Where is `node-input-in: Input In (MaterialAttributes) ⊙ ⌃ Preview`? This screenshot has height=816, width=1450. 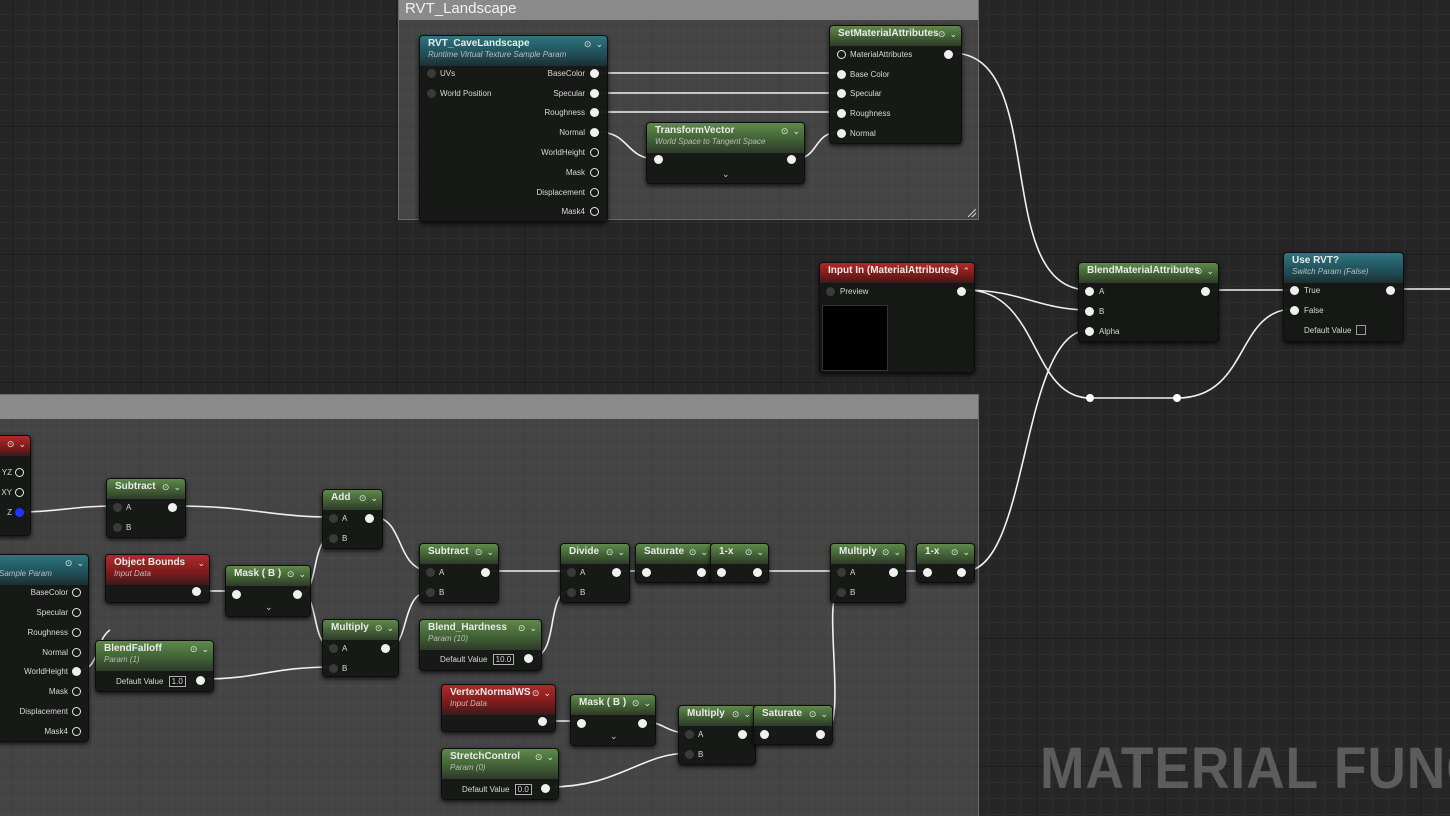
node-input-in: Input In (MaterialAttributes) ⊙ ⌃ Preview is located at coordinates (897, 317).